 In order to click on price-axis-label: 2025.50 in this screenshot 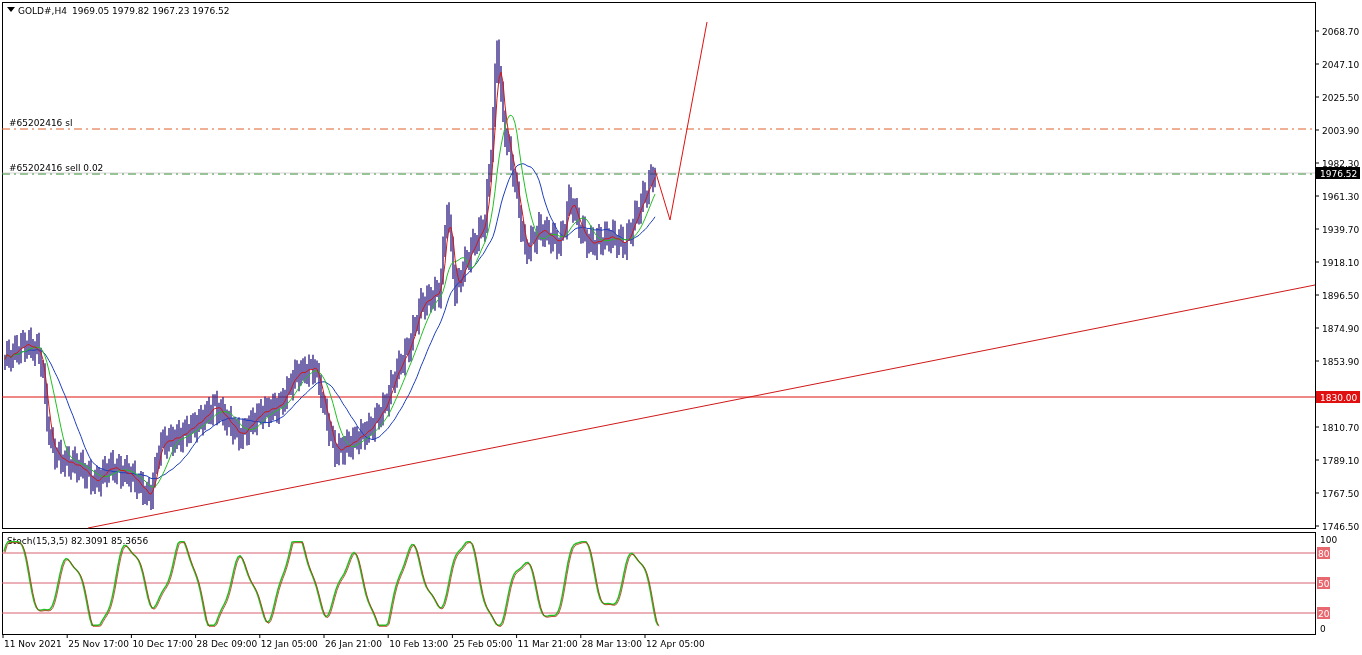, I will do `click(1341, 98)`.